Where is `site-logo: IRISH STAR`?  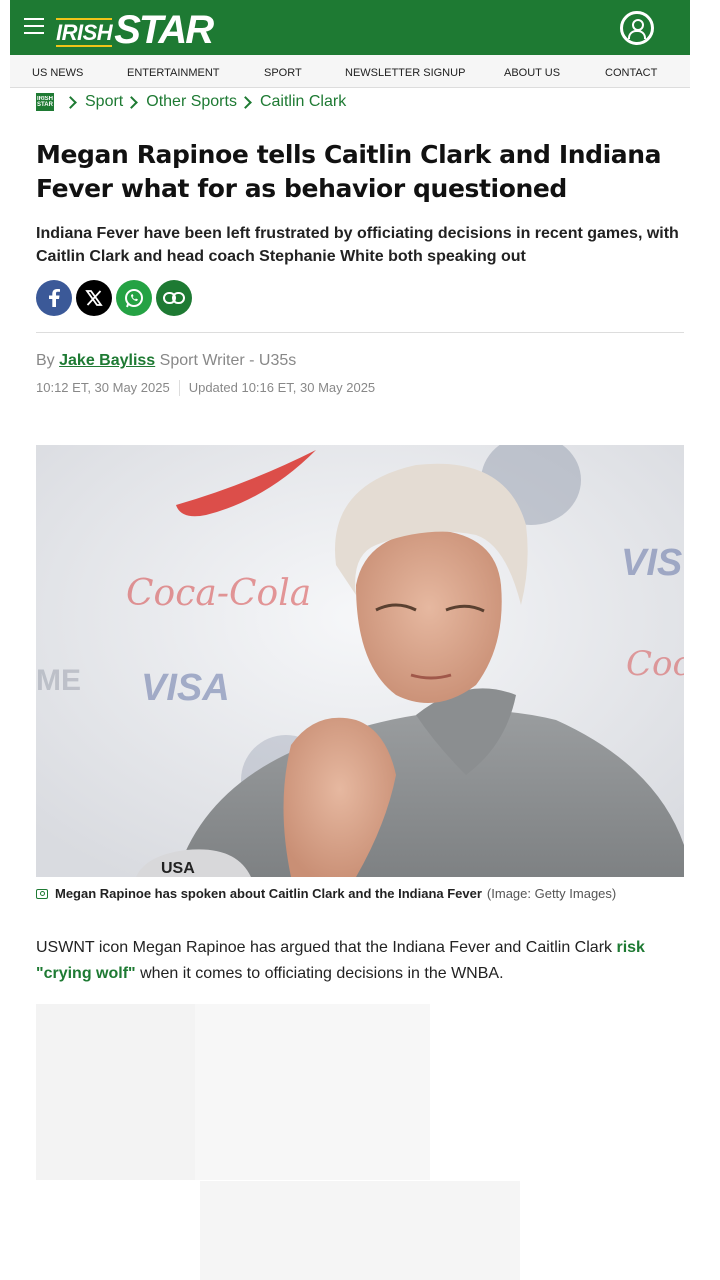 site-logo: IRISH STAR is located at coordinates (135, 29).